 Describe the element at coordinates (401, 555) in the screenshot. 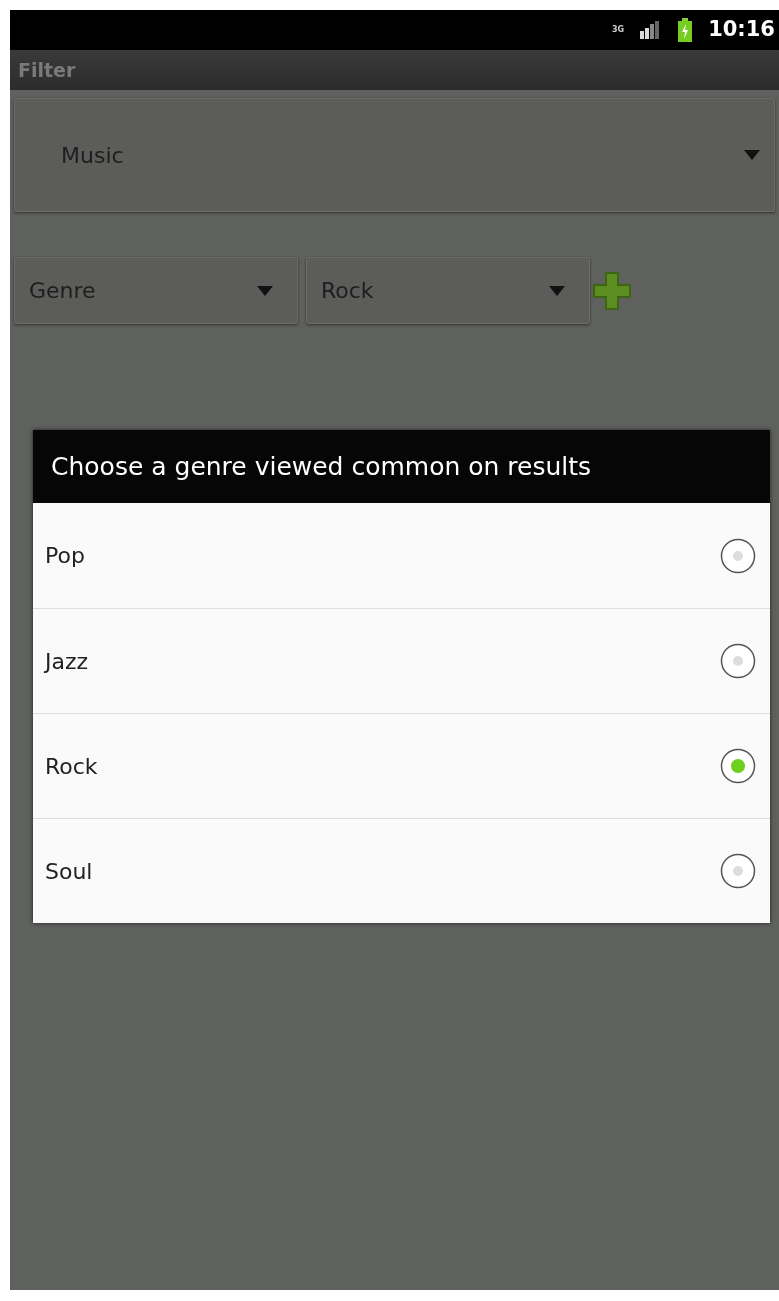

I see `genre-option: Pop` at that location.